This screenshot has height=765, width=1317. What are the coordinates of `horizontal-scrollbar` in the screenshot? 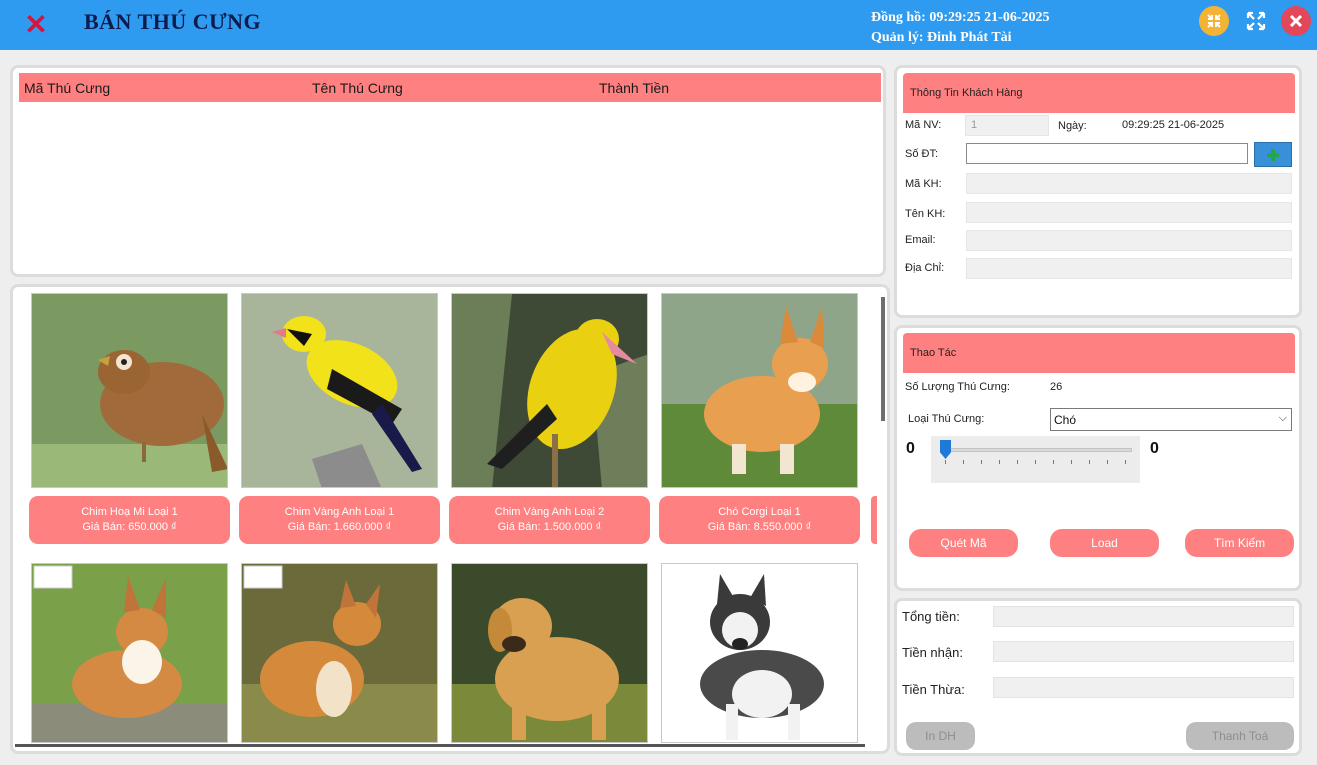 It's located at (440, 745).